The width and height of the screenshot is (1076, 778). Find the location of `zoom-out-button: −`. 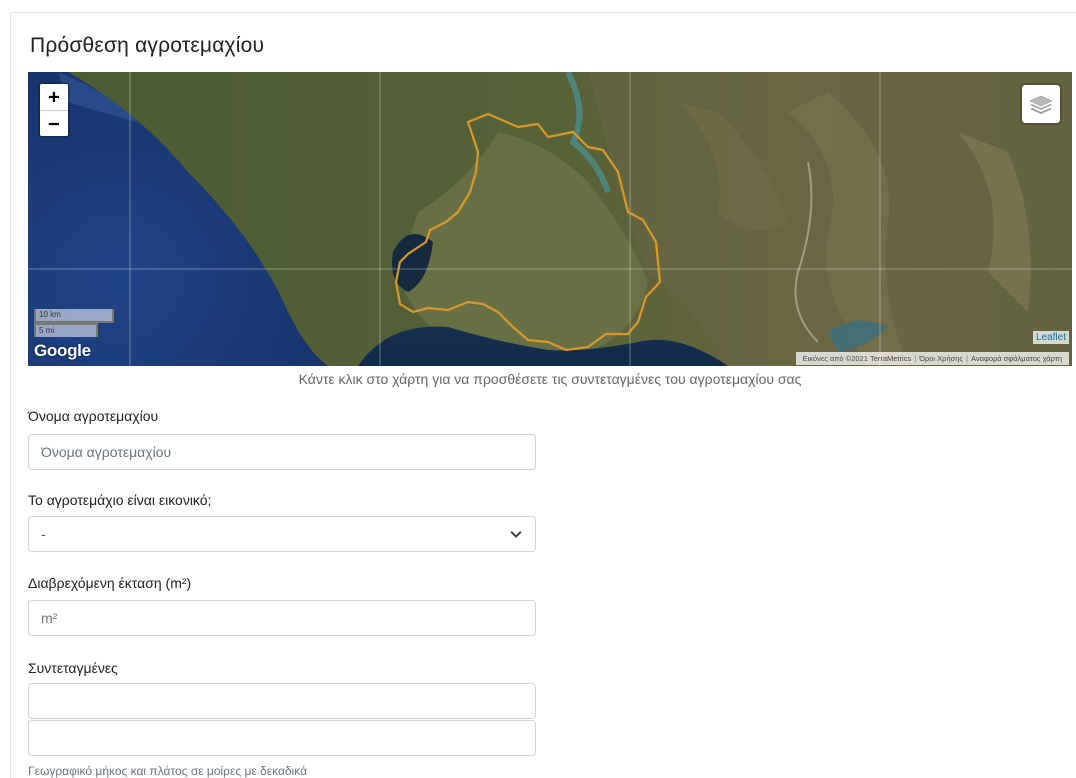

zoom-out-button: − is located at coordinates (54, 123).